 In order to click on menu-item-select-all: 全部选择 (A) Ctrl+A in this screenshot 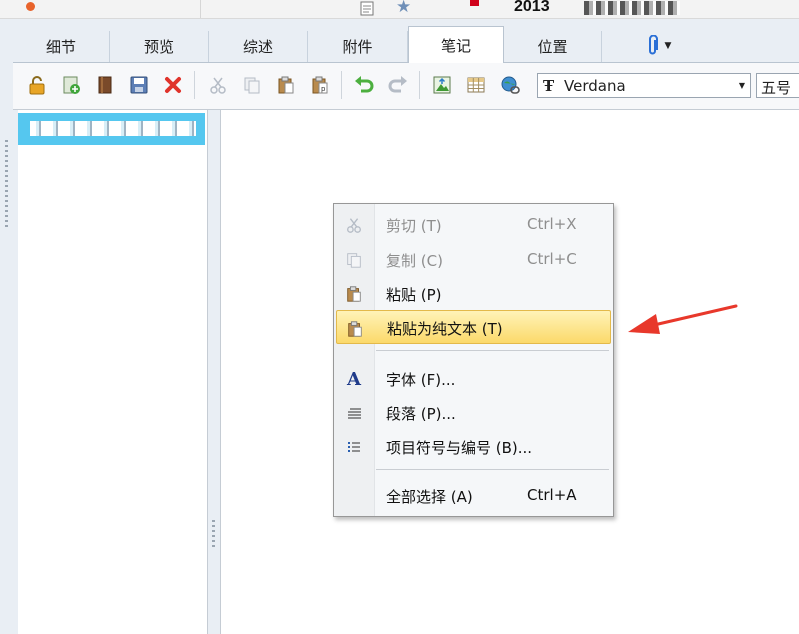, I will do `click(473, 495)`.